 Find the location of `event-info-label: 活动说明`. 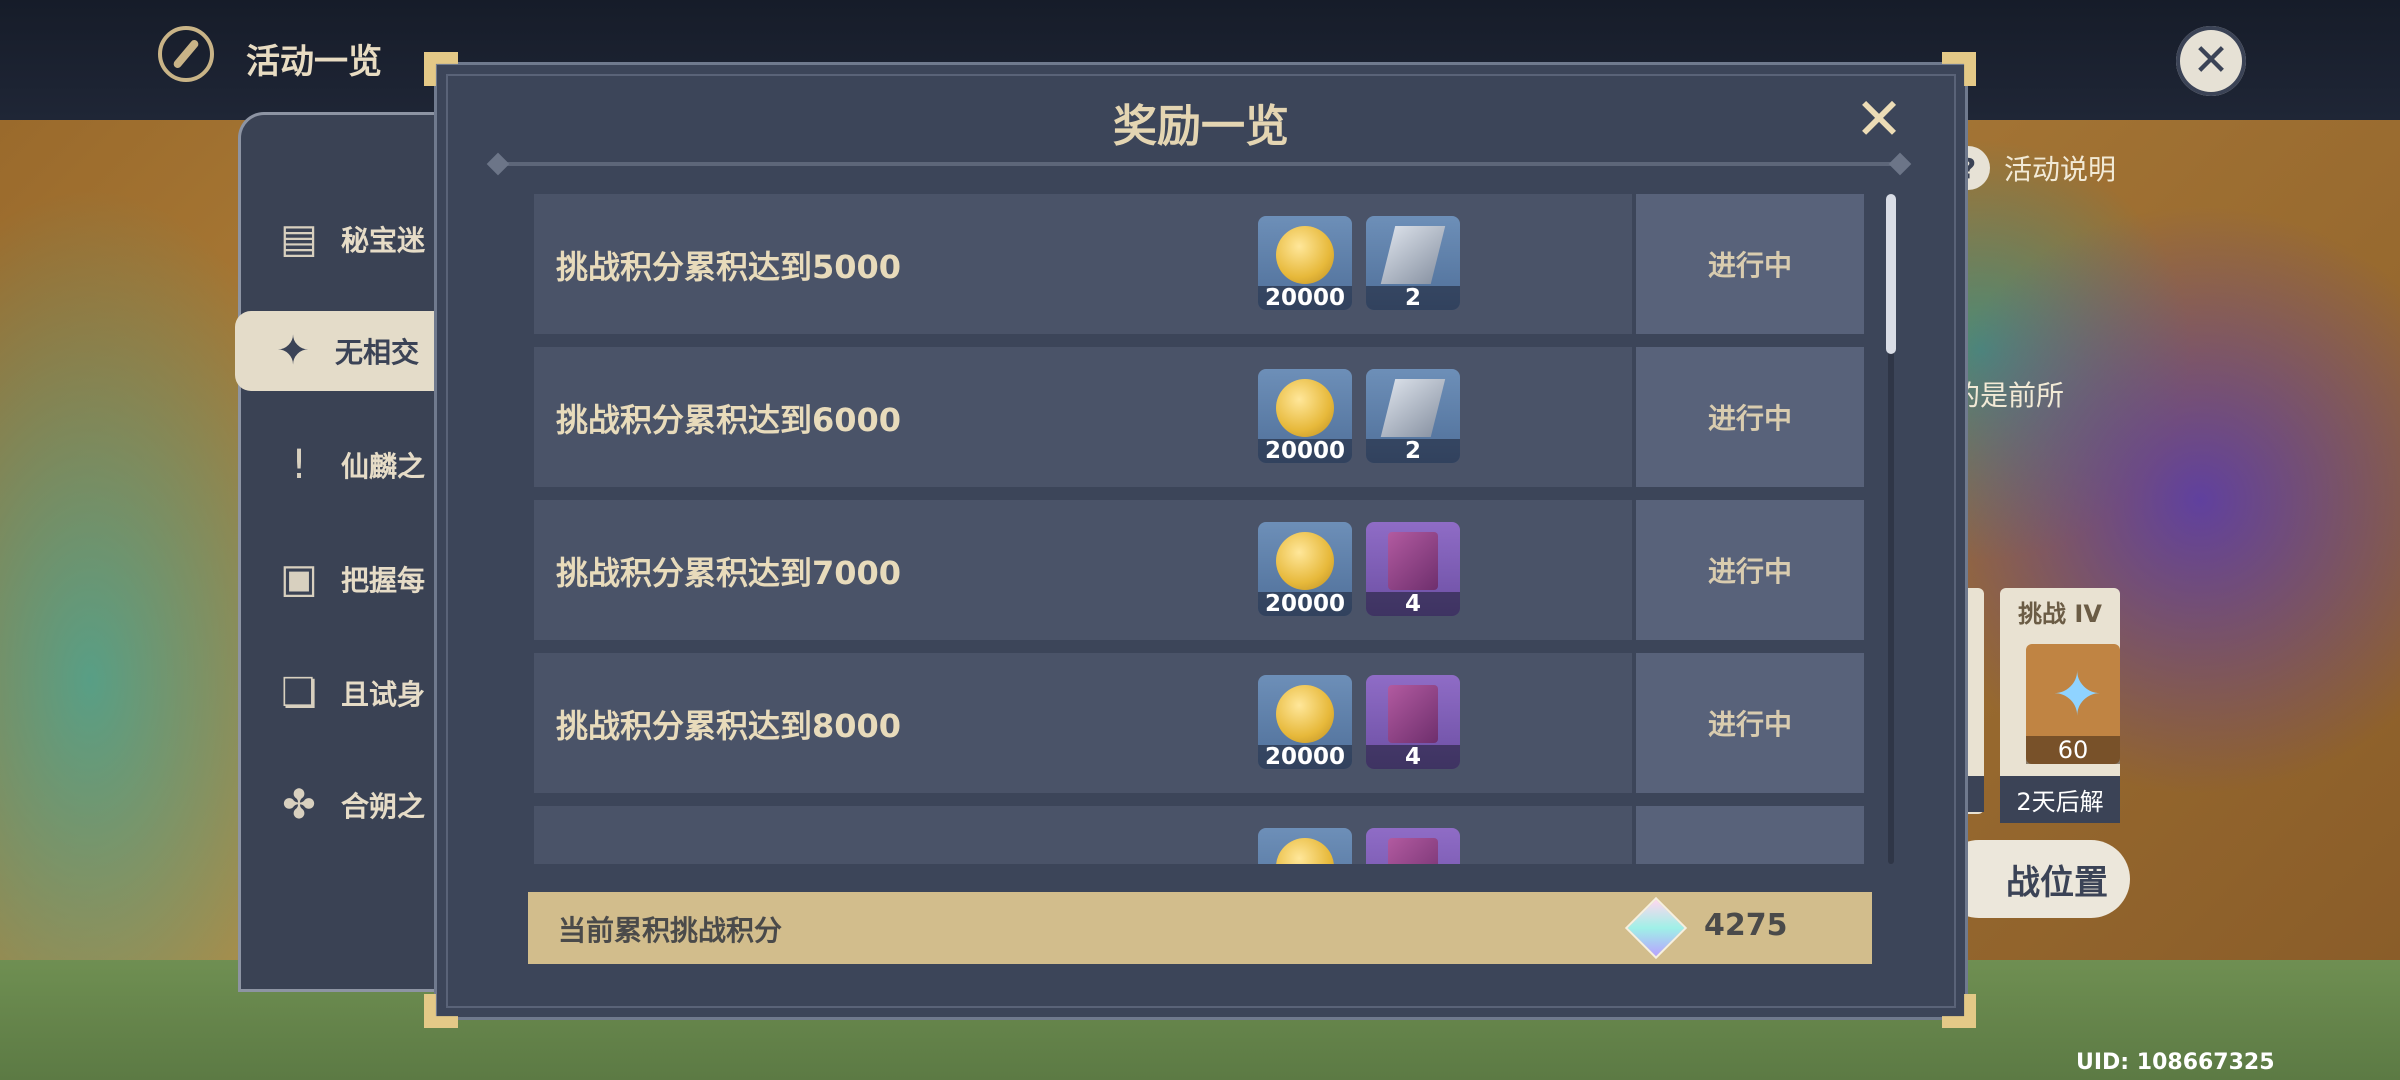

event-info-label: 活动说明 is located at coordinates (2060, 169).